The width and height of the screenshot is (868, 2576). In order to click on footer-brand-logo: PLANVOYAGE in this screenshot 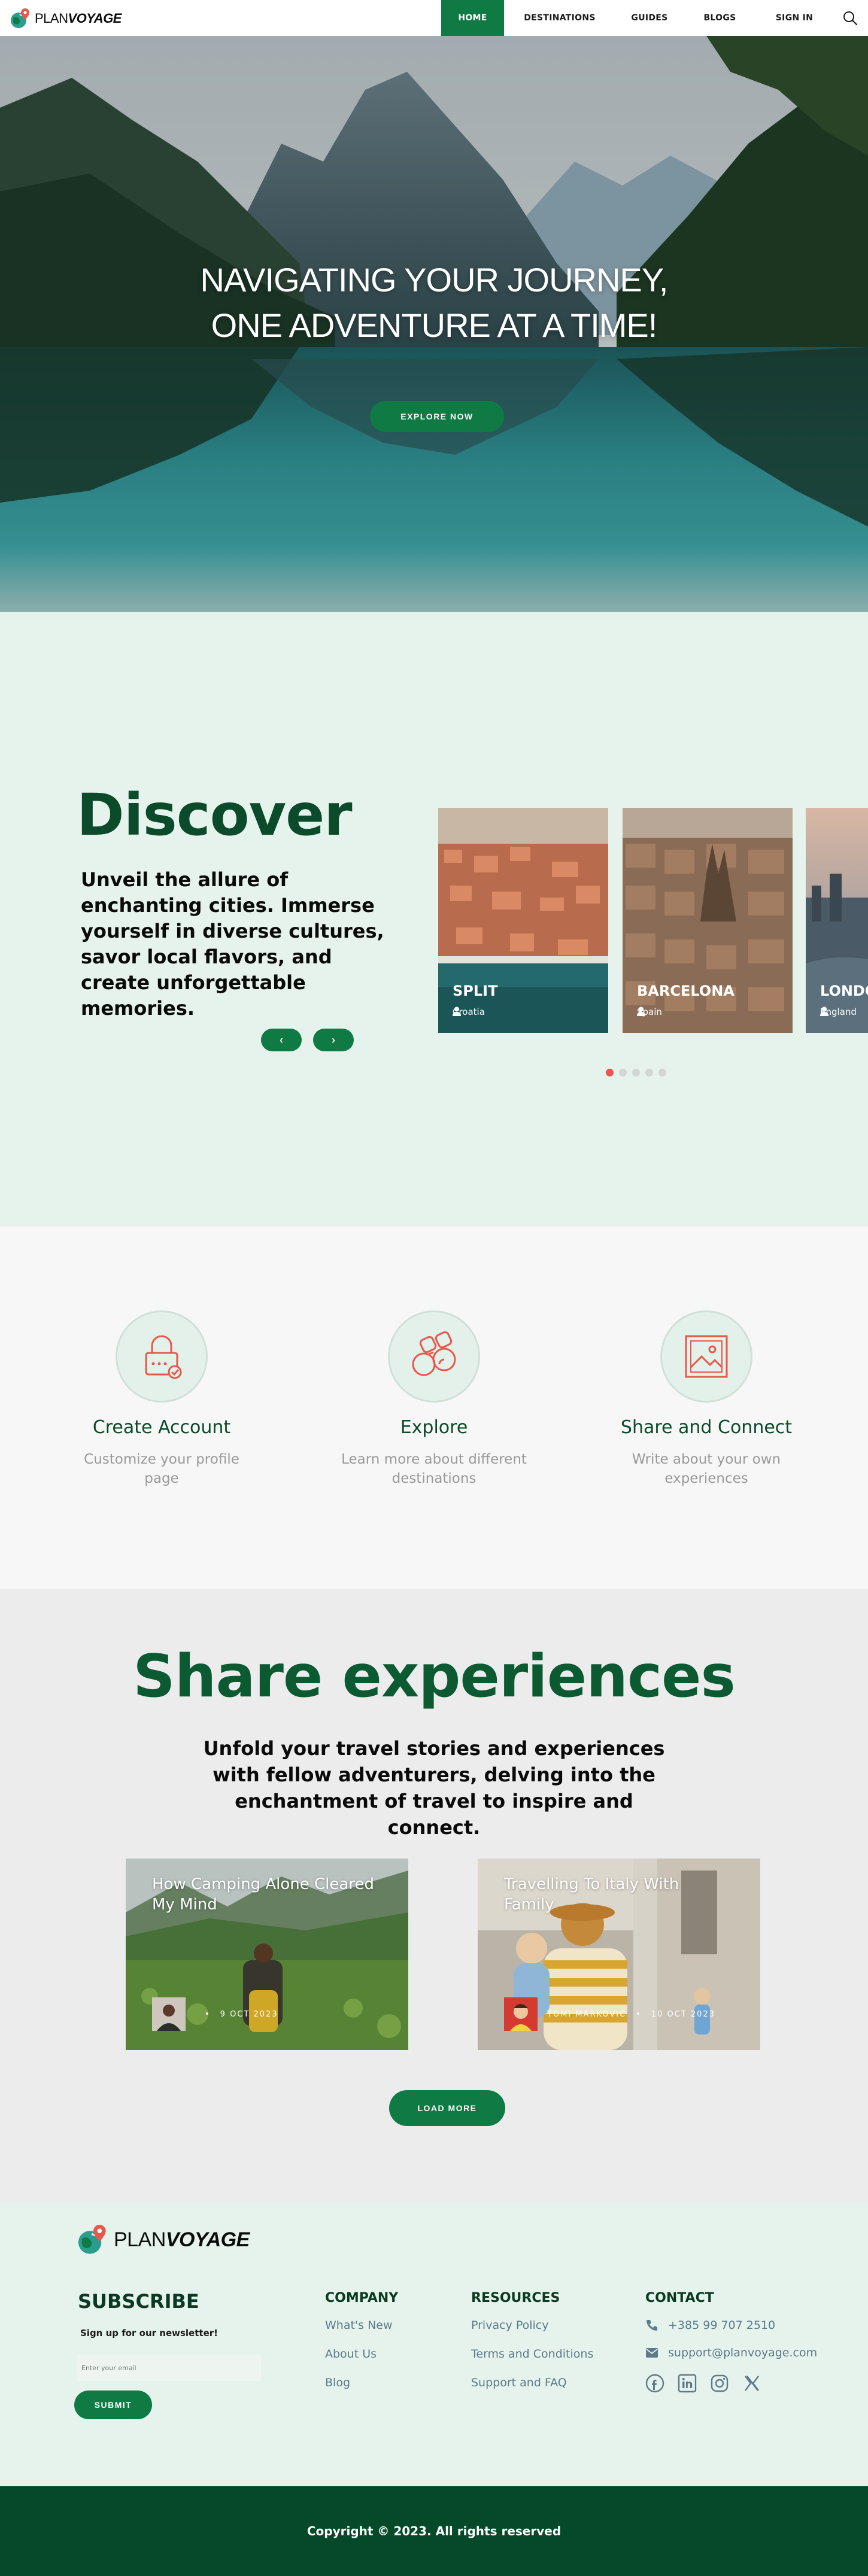, I will do `click(163, 2239)`.